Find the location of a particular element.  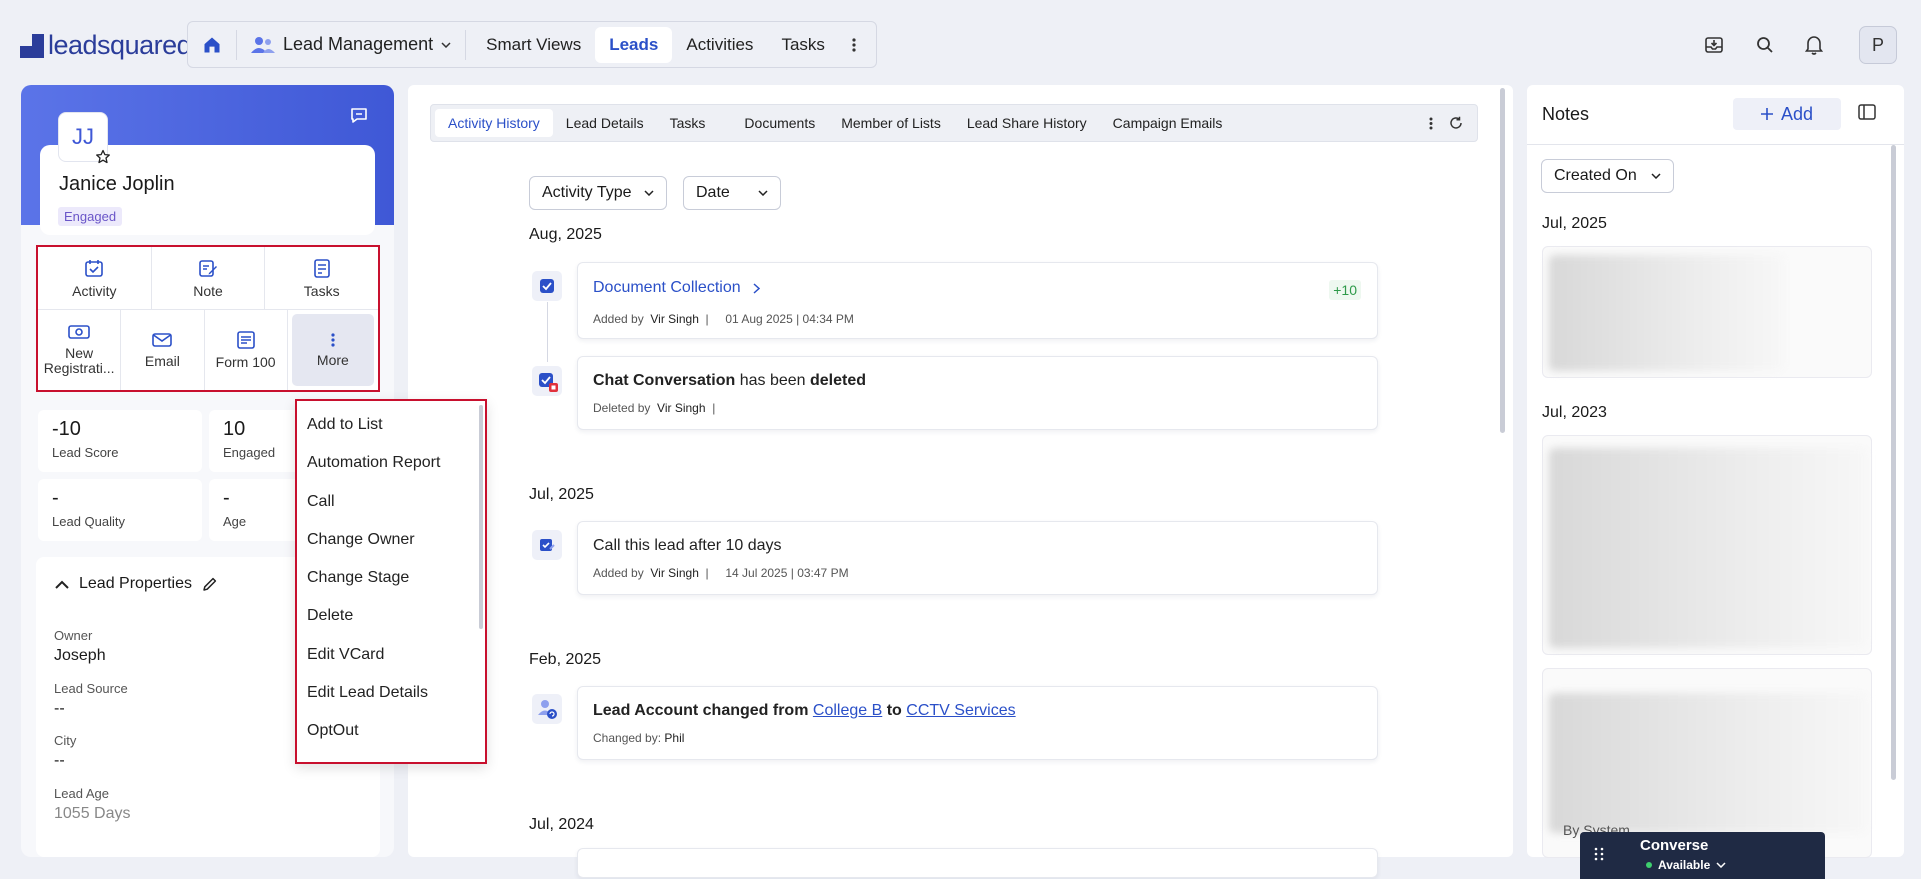

chat-icon is located at coordinates (359, 115).